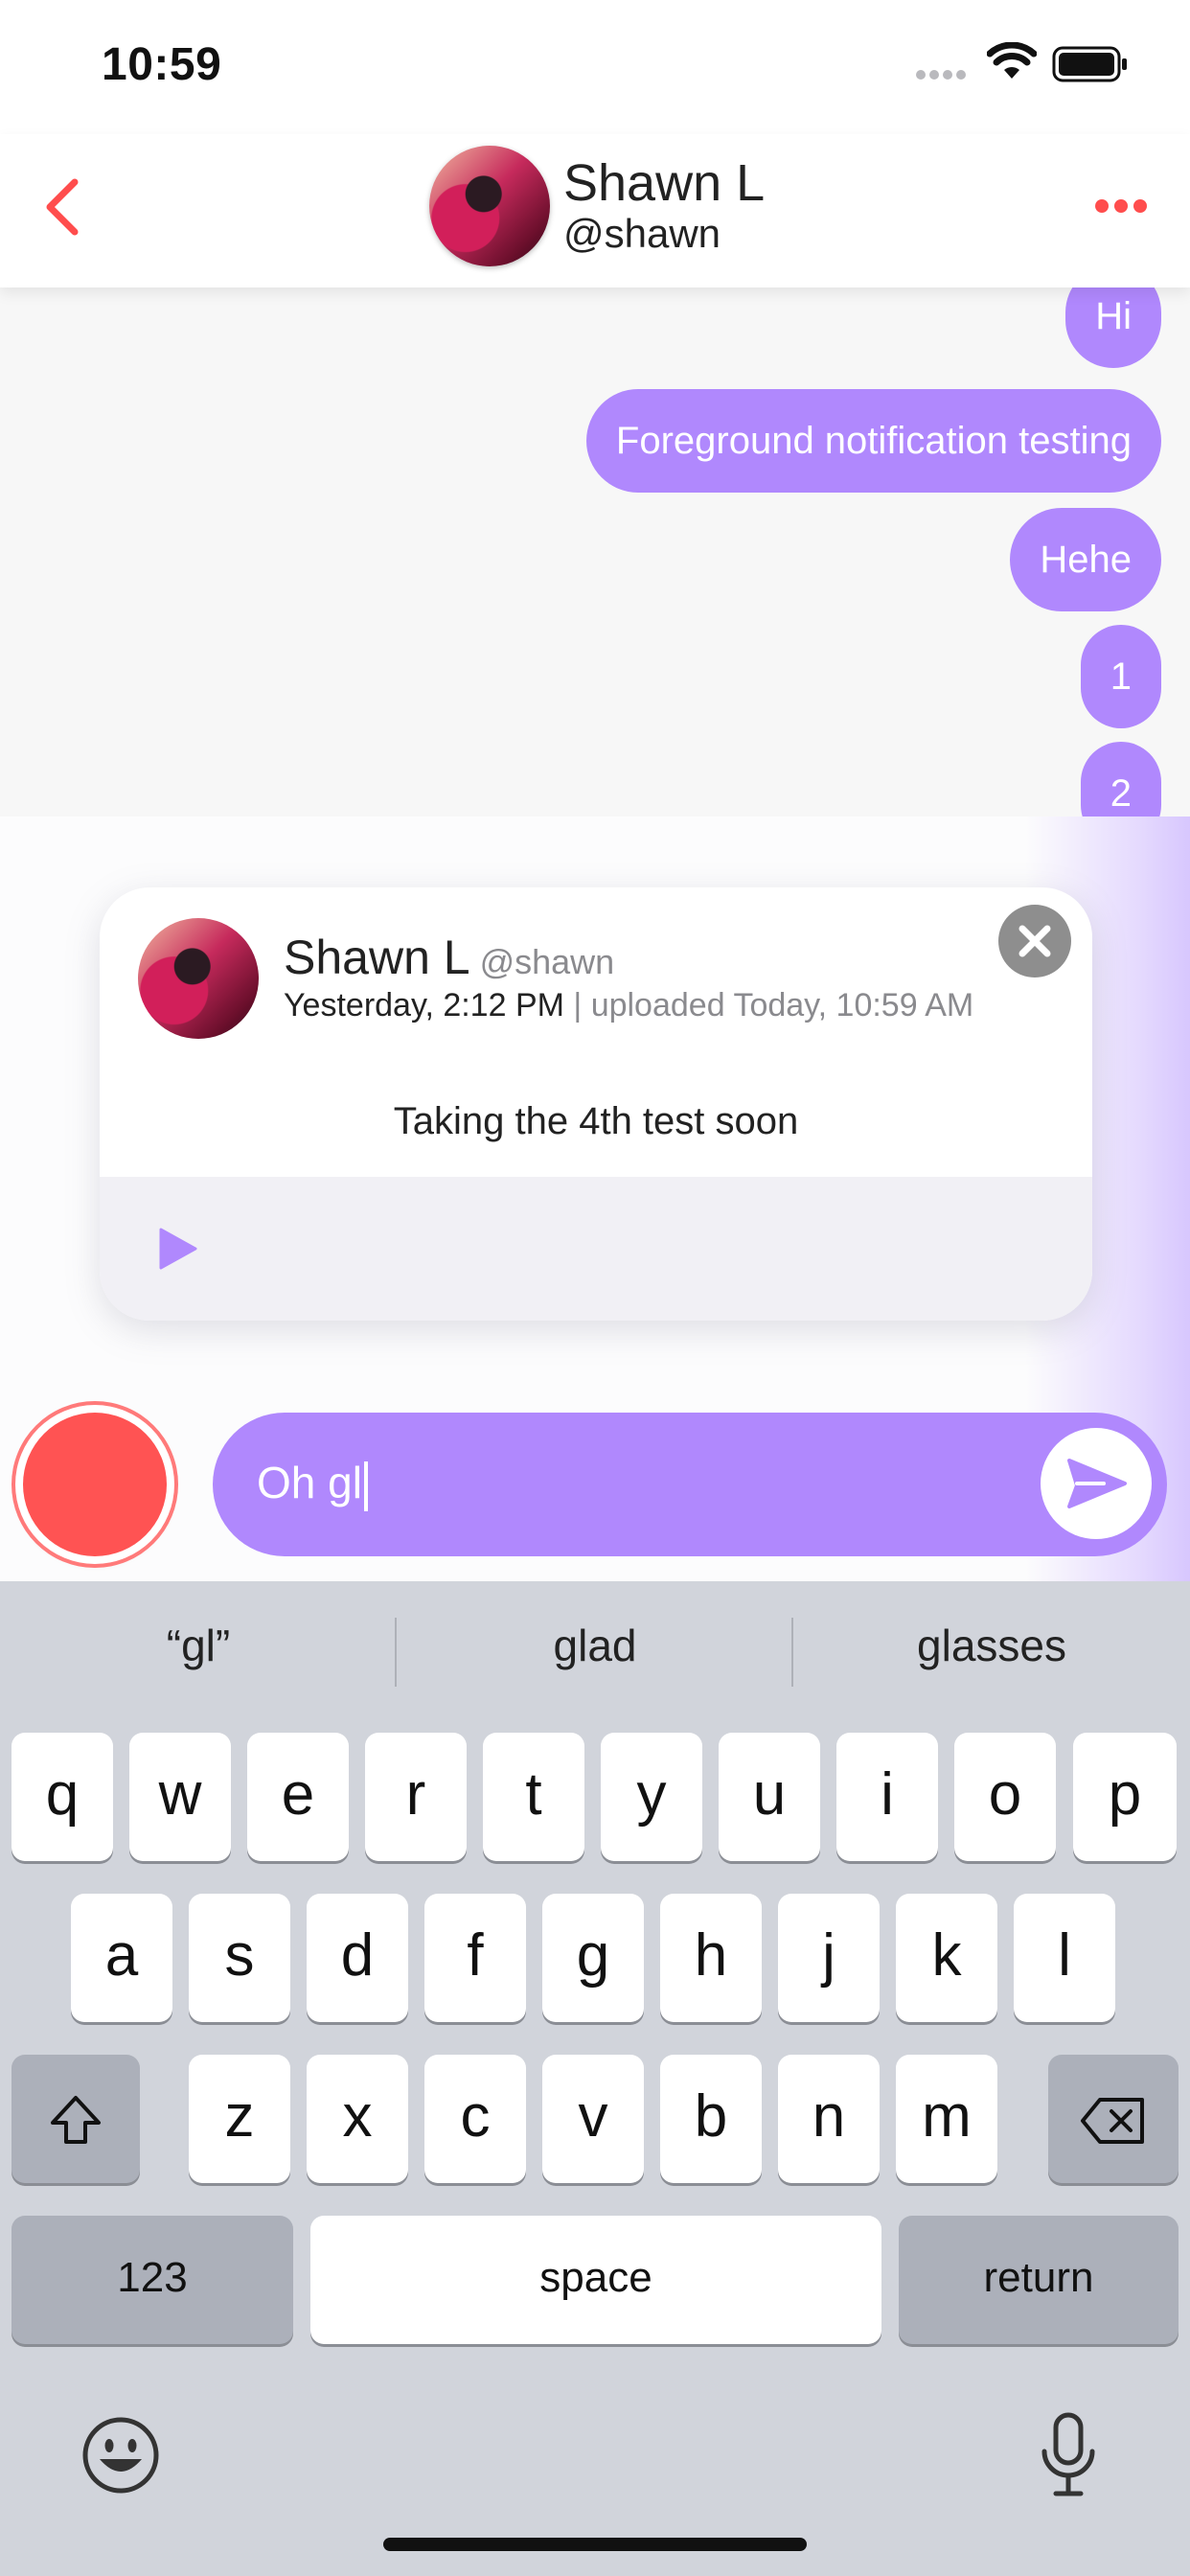 Image resolution: width=1190 pixels, height=2576 pixels. What do you see at coordinates (475, 2119) in the screenshot?
I see `key-c: c` at bounding box center [475, 2119].